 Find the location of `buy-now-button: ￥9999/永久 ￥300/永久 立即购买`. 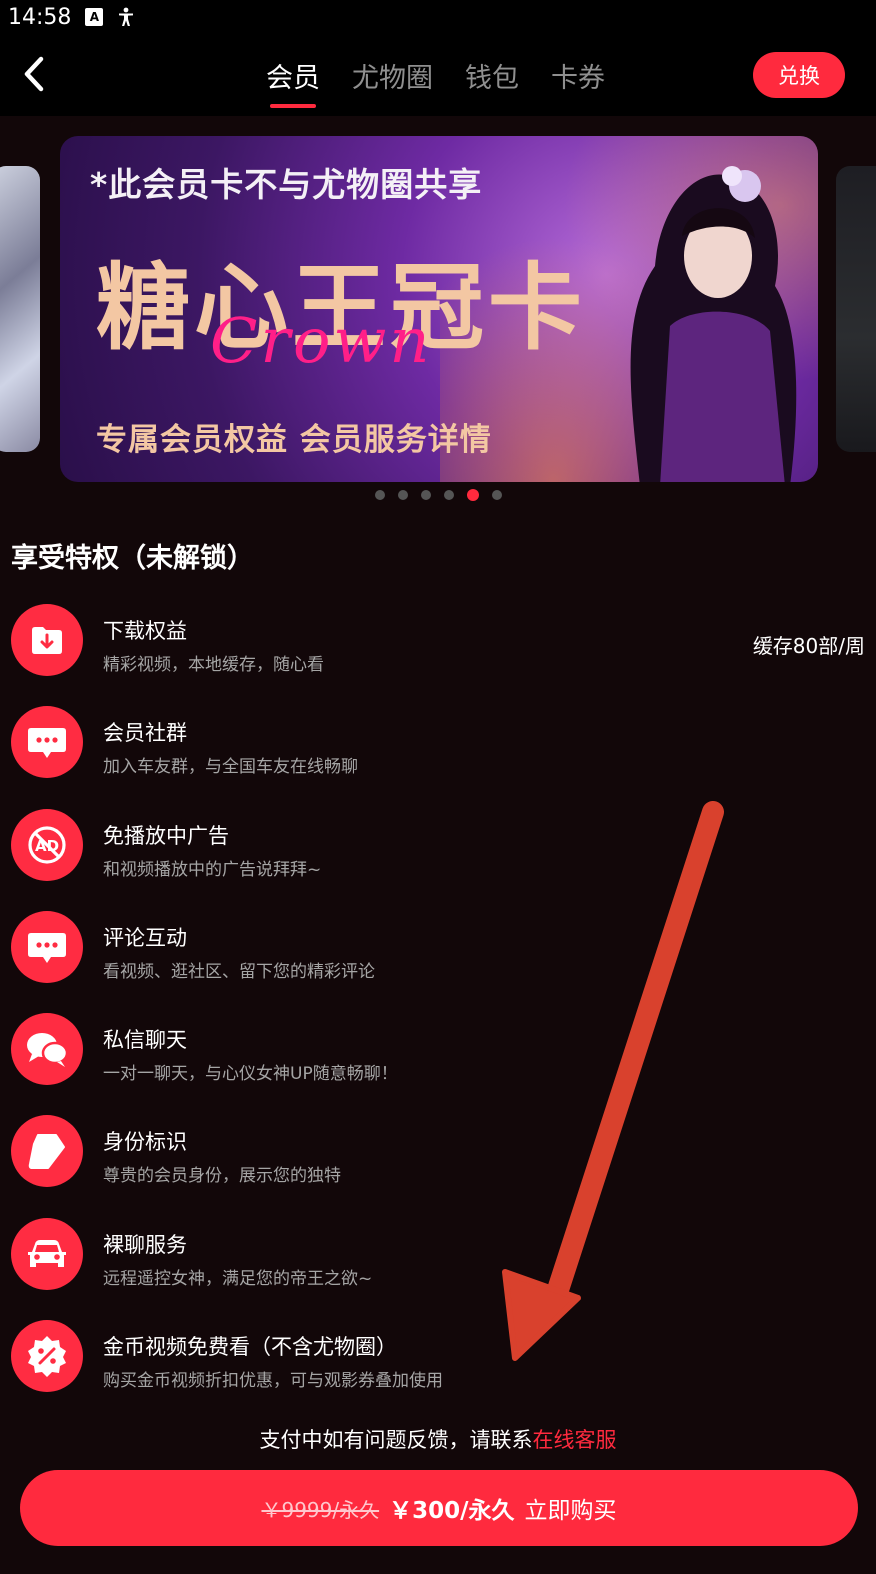

buy-now-button: ￥9999/永久 ￥300/永久 立即购买 is located at coordinates (439, 1508).